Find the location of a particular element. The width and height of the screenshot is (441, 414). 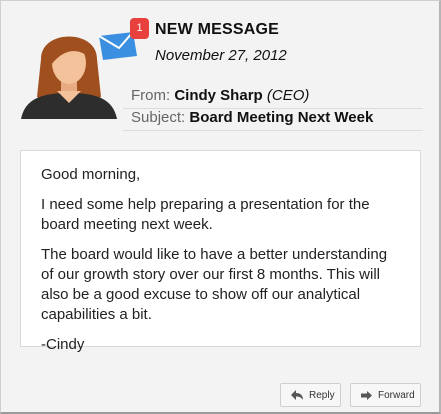

message-date: November 27, 2012 is located at coordinates (221, 55).